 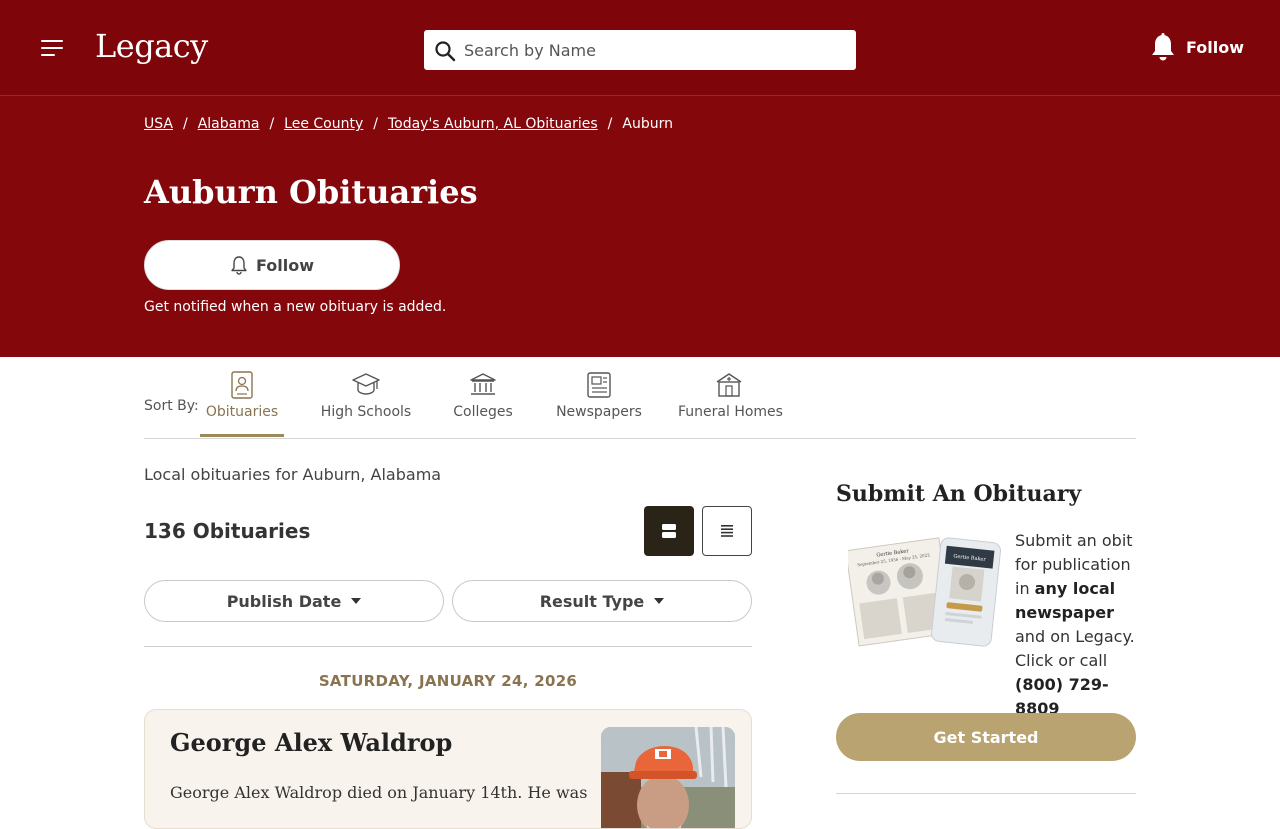 What do you see at coordinates (52, 48) in the screenshot?
I see `hamburger-menu-icon` at bounding box center [52, 48].